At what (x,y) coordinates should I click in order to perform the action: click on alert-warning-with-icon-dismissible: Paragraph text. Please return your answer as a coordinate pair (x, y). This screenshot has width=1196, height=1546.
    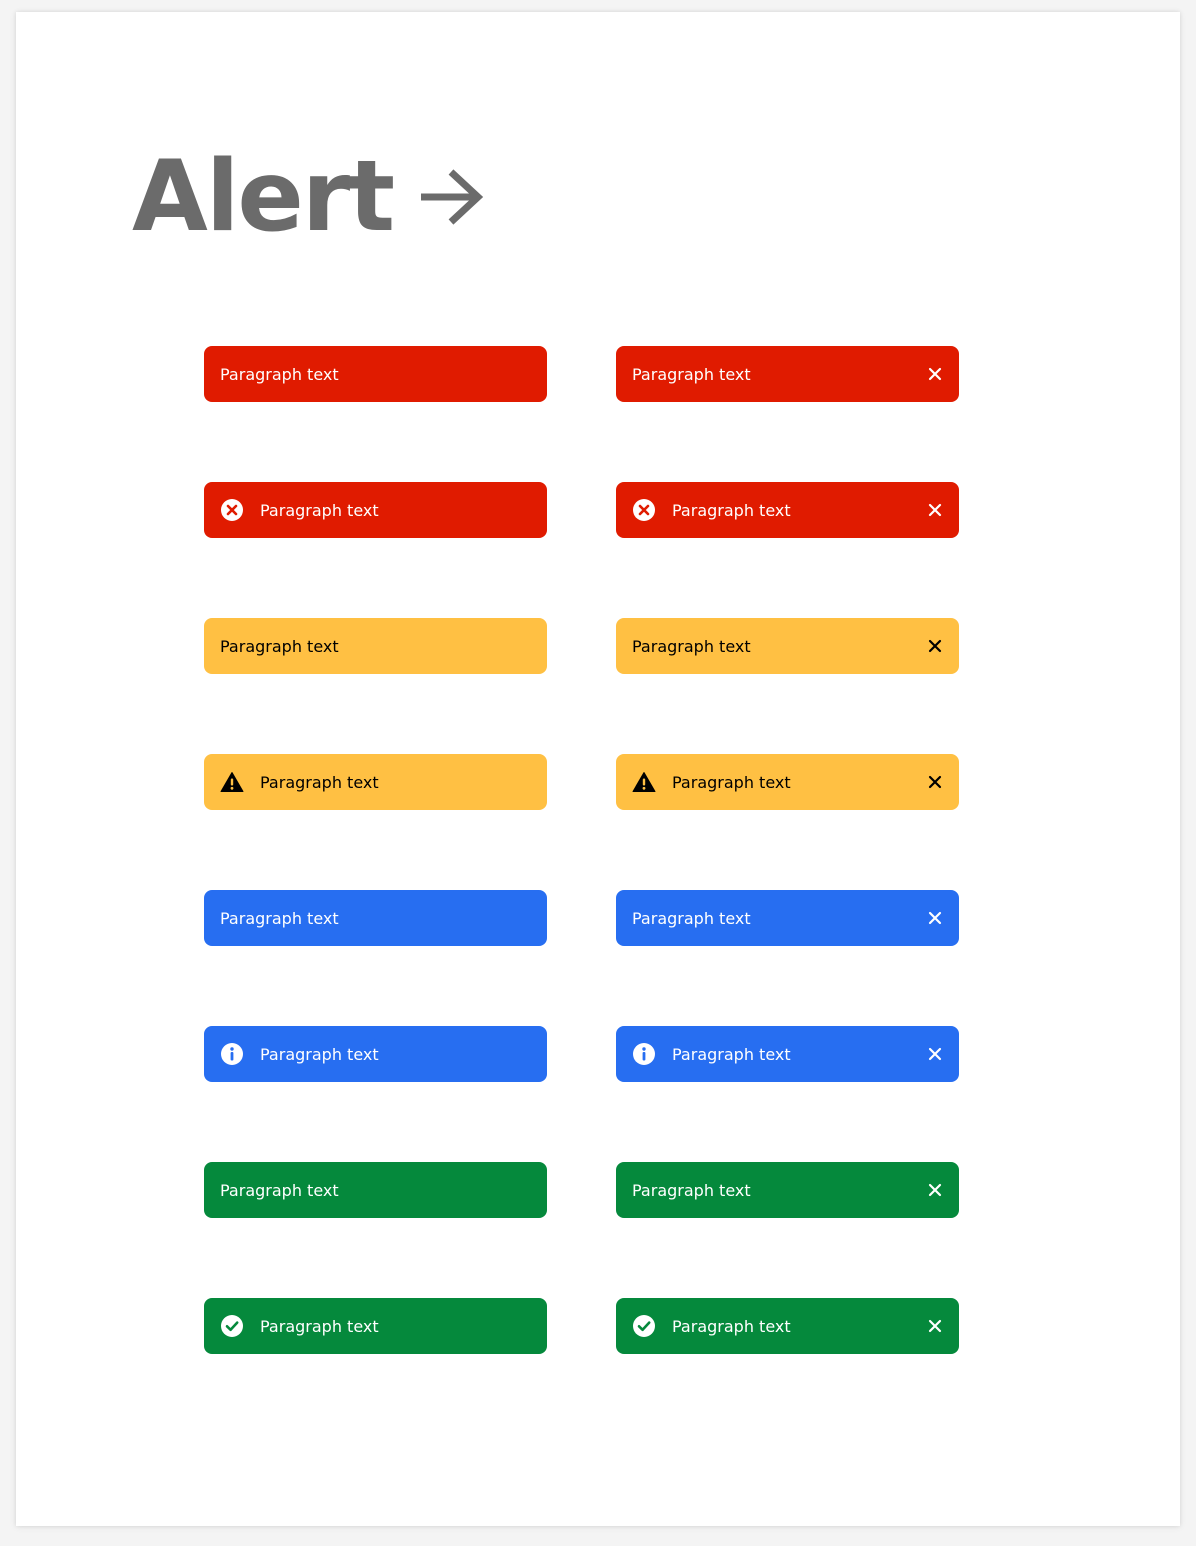
    Looking at the image, I should click on (787, 782).